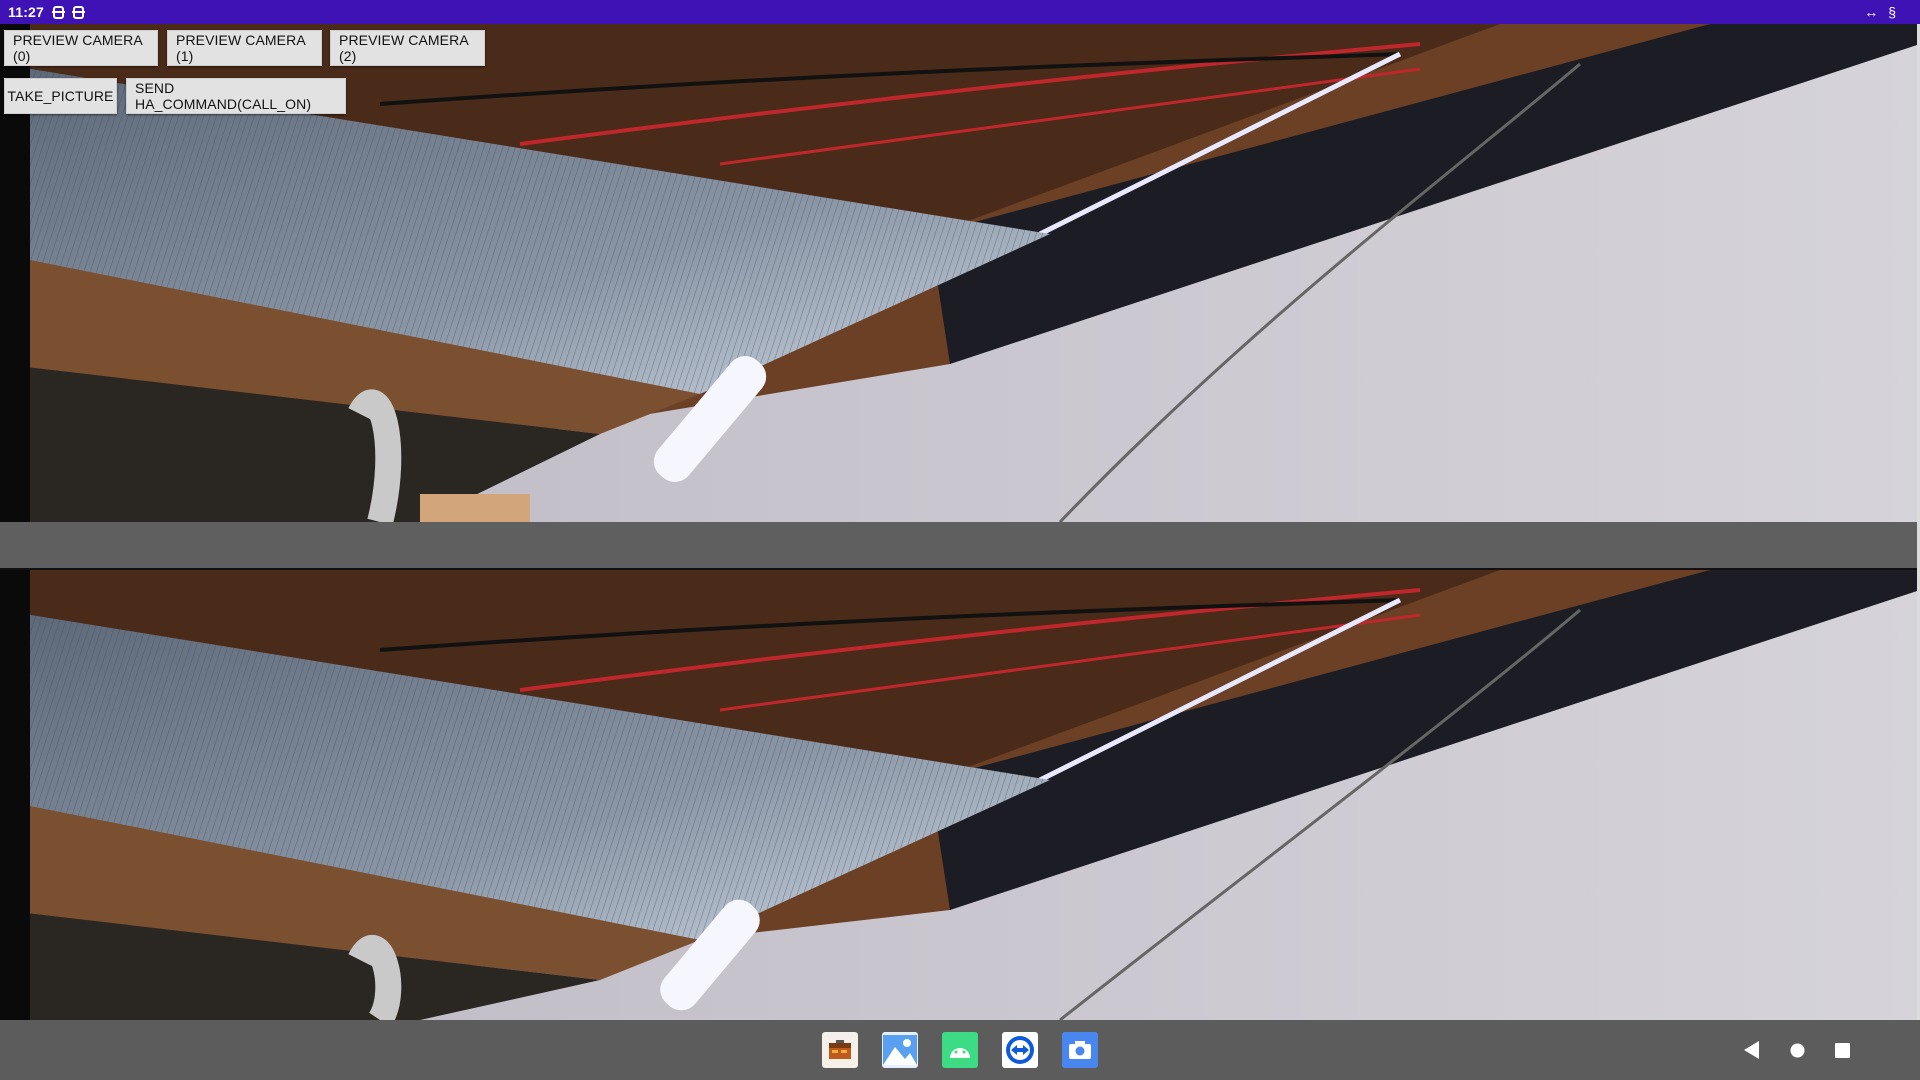  I want to click on gallery-app-icon, so click(900, 1050).